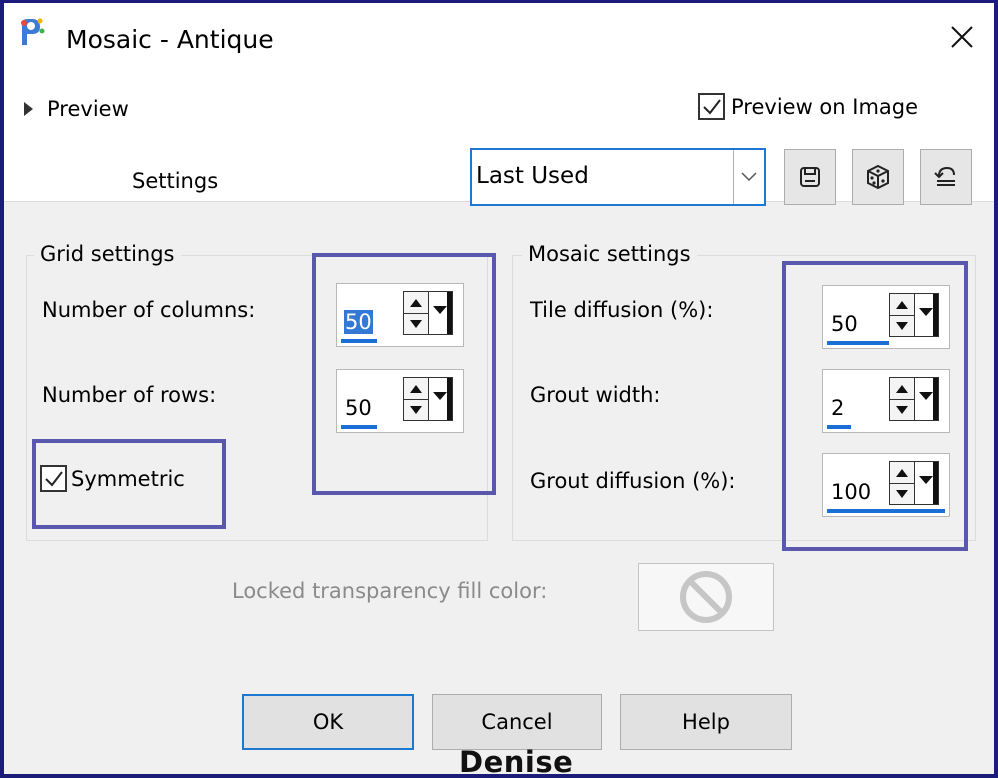 This screenshot has width=998, height=778. Describe the element at coordinates (107, 254) in the screenshot. I see `grid-settings-title: Grid settings` at that location.